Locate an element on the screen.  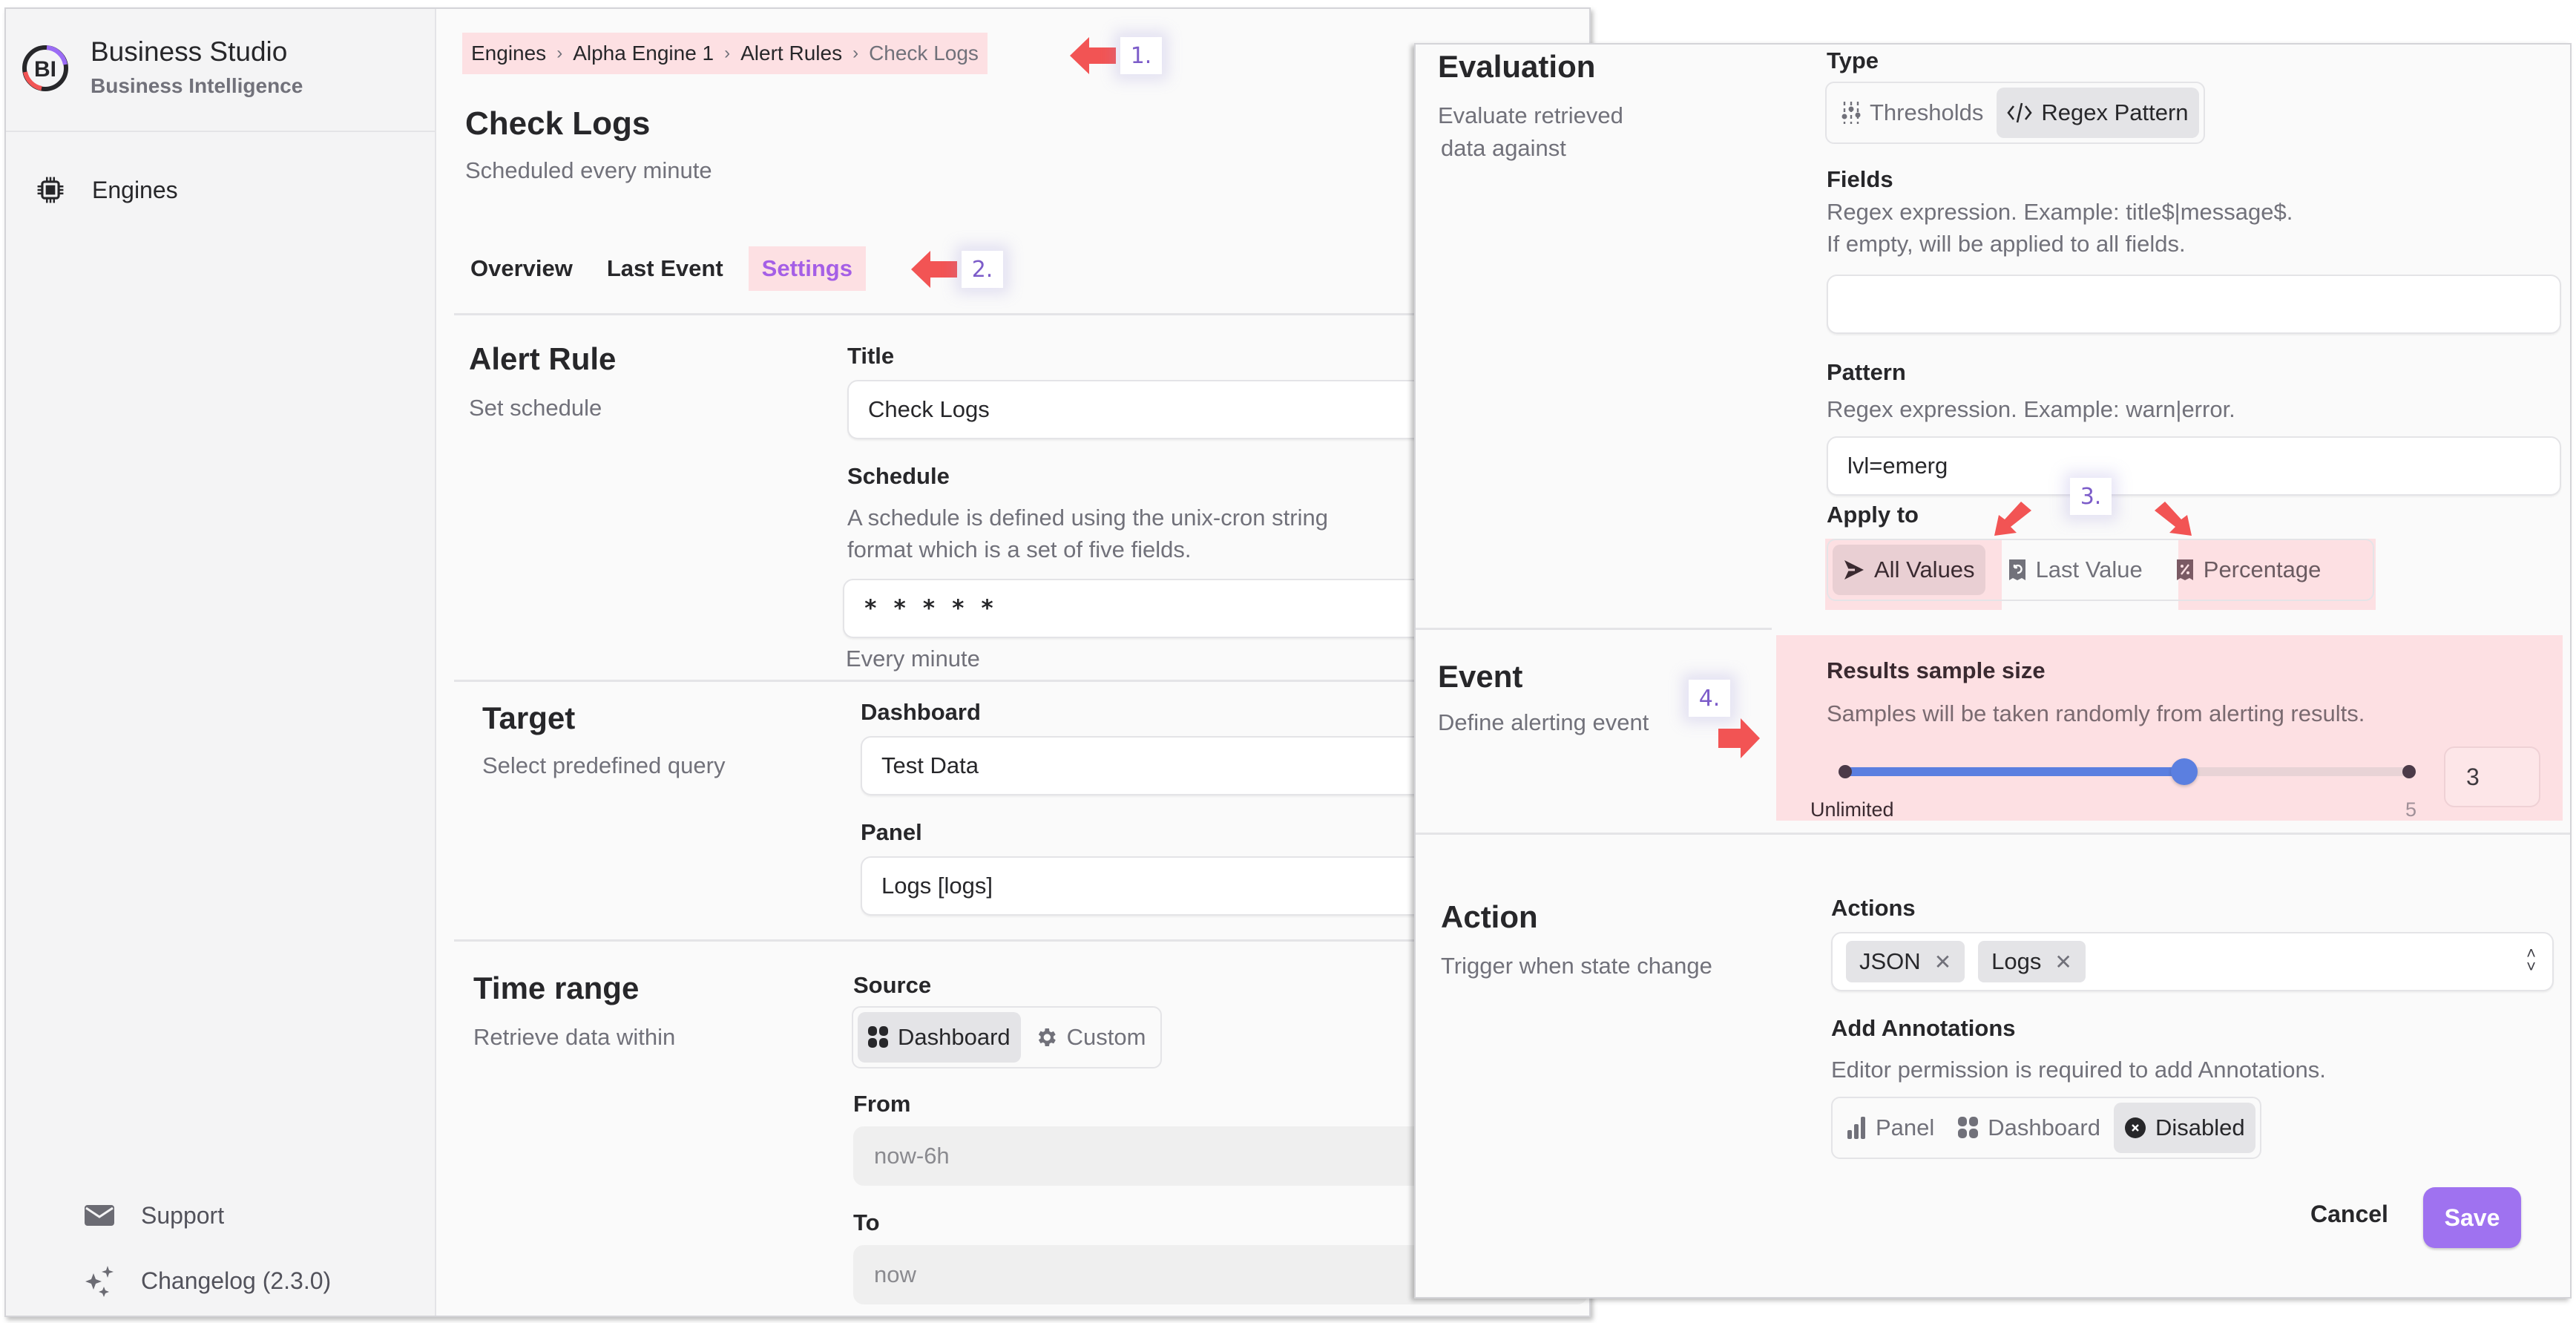
fields-label: Fields is located at coordinates (1860, 179).